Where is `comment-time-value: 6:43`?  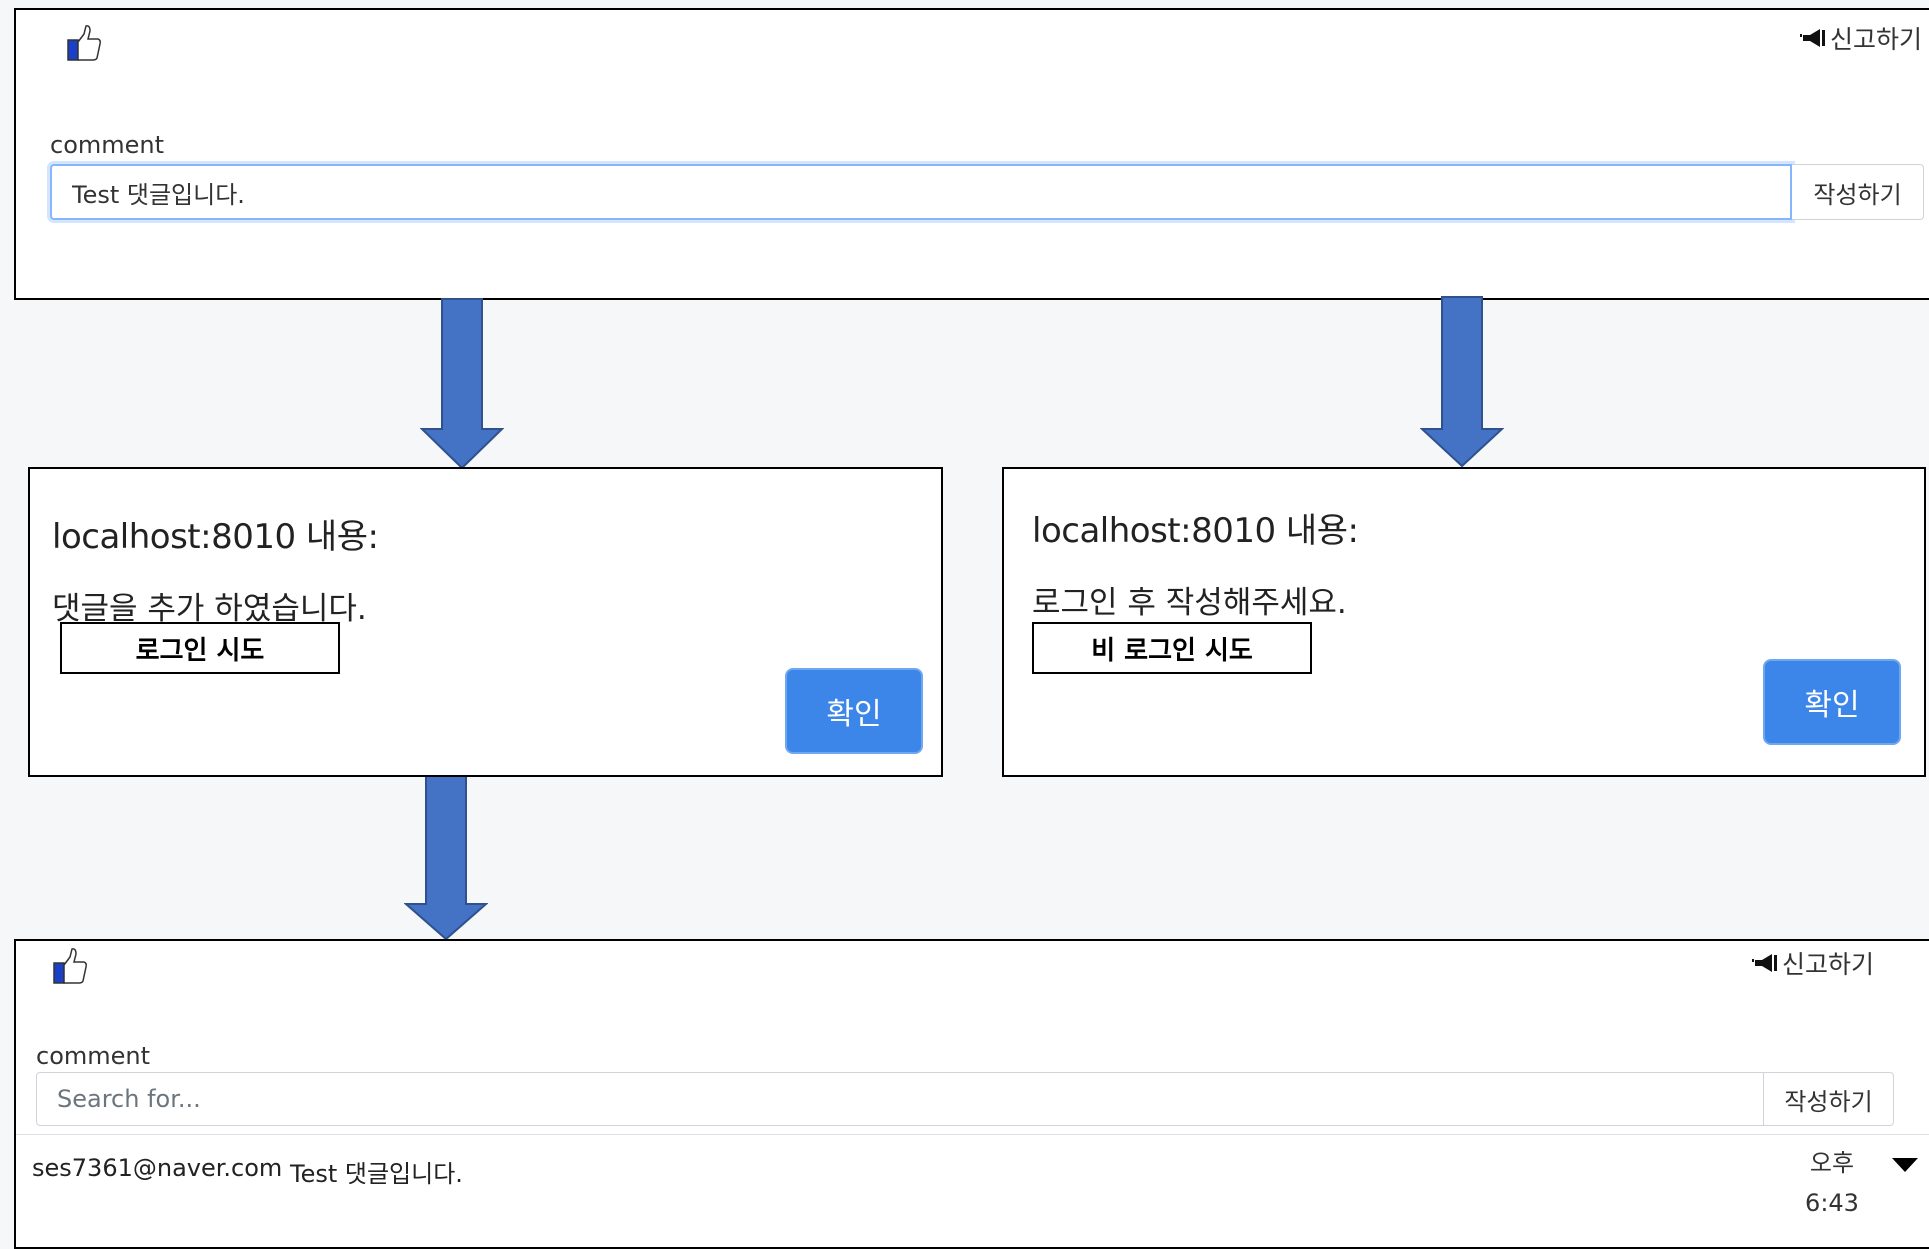 comment-time-value: 6:43 is located at coordinates (1832, 1203).